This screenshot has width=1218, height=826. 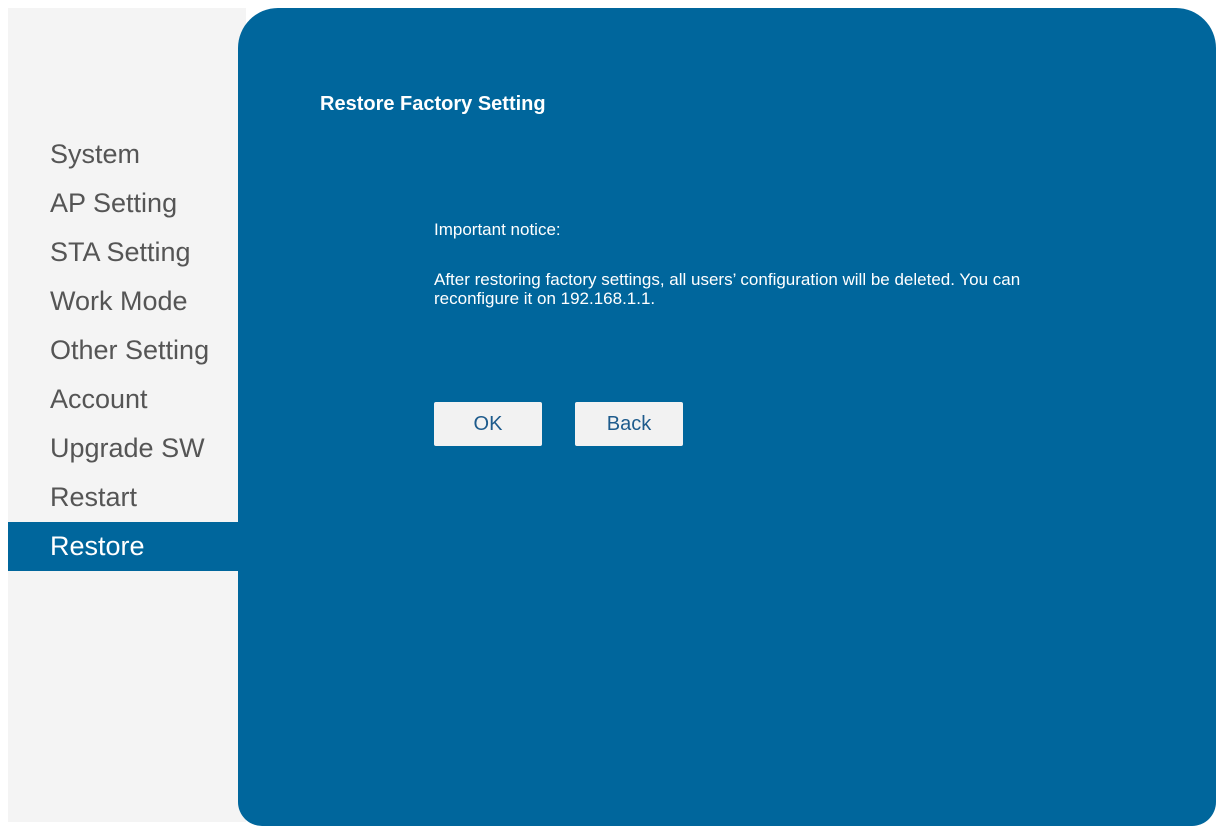 What do you see at coordinates (123, 252) in the screenshot?
I see `sidebar-item-sta-setting: STA Setting` at bounding box center [123, 252].